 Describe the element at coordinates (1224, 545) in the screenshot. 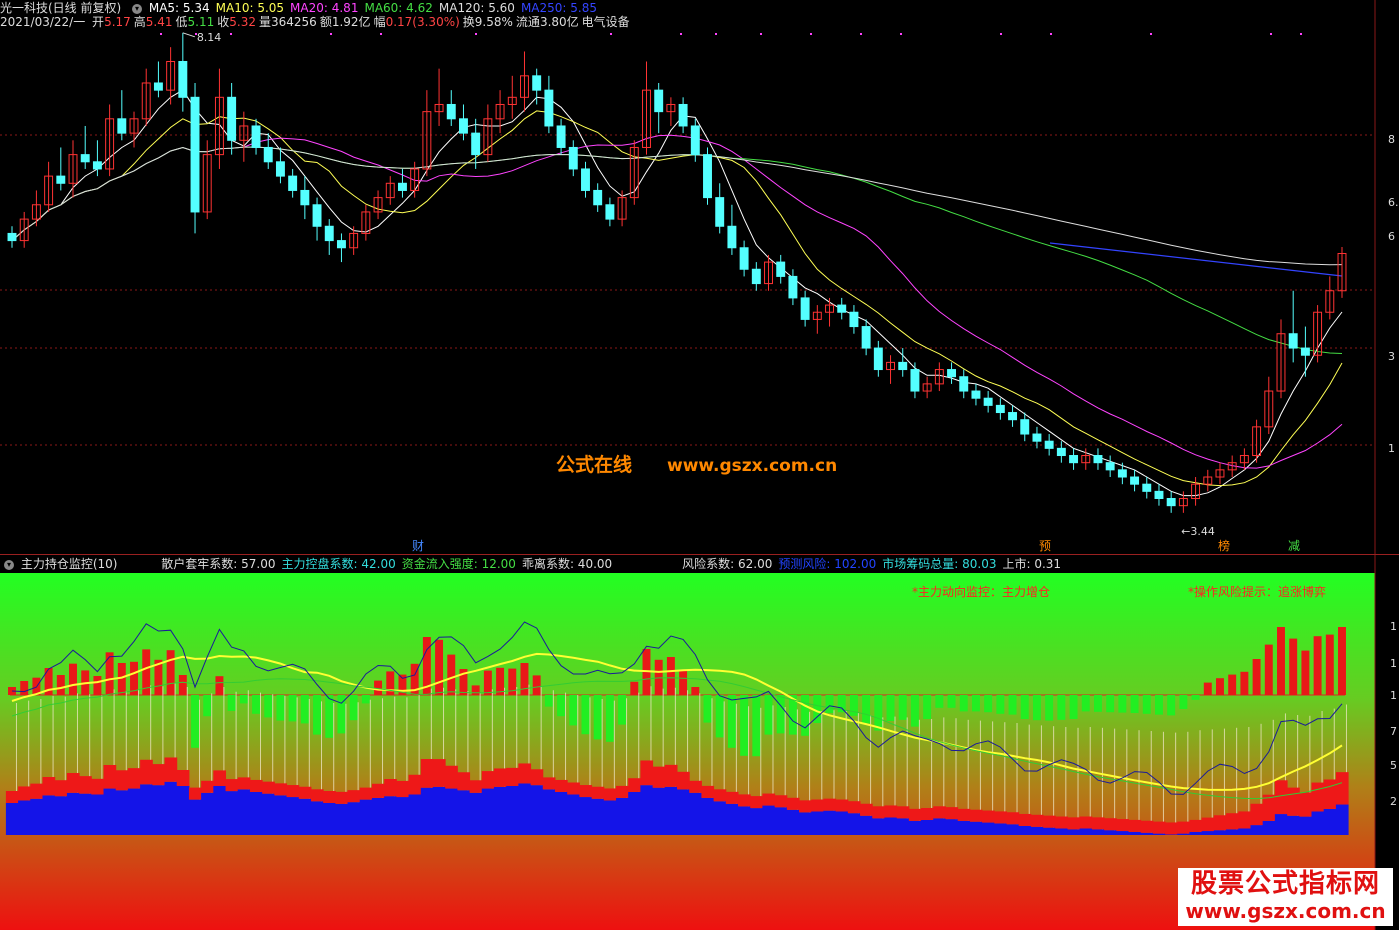

I see `event-marker: 榜` at that location.